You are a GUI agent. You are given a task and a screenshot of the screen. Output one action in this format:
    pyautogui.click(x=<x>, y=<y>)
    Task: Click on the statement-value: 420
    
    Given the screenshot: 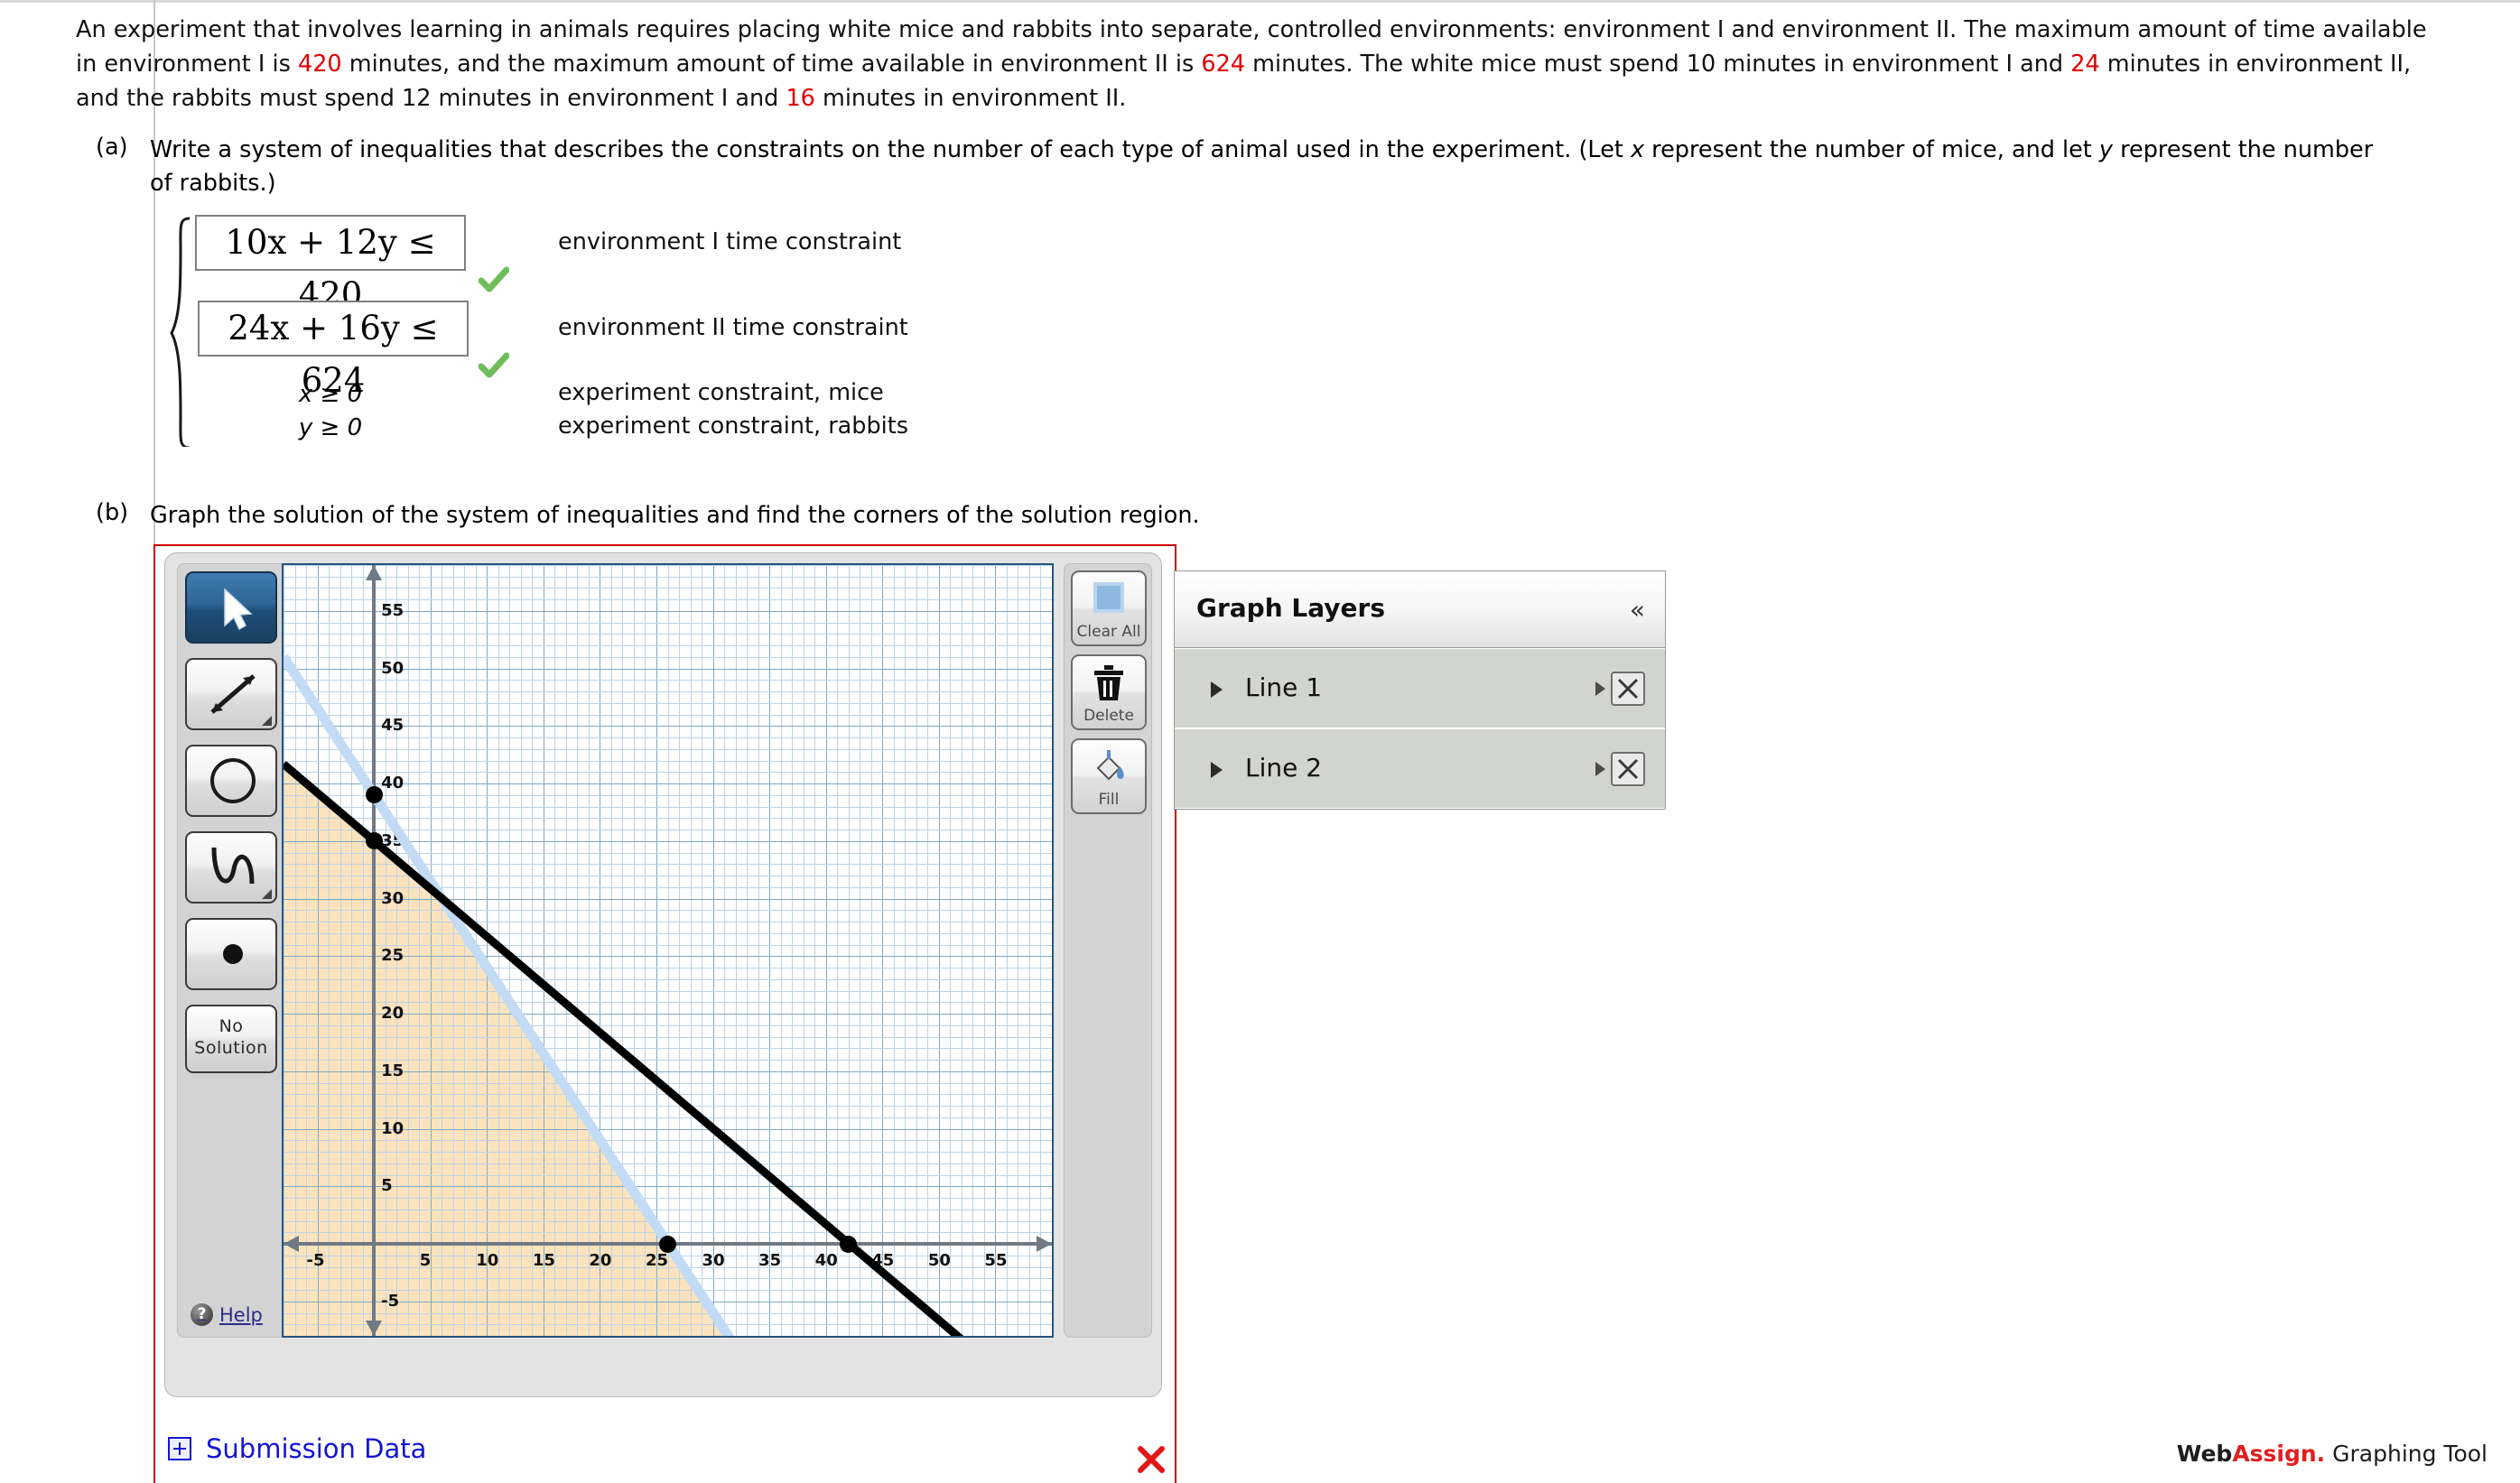 What is the action you would take?
    pyautogui.click(x=319, y=64)
    